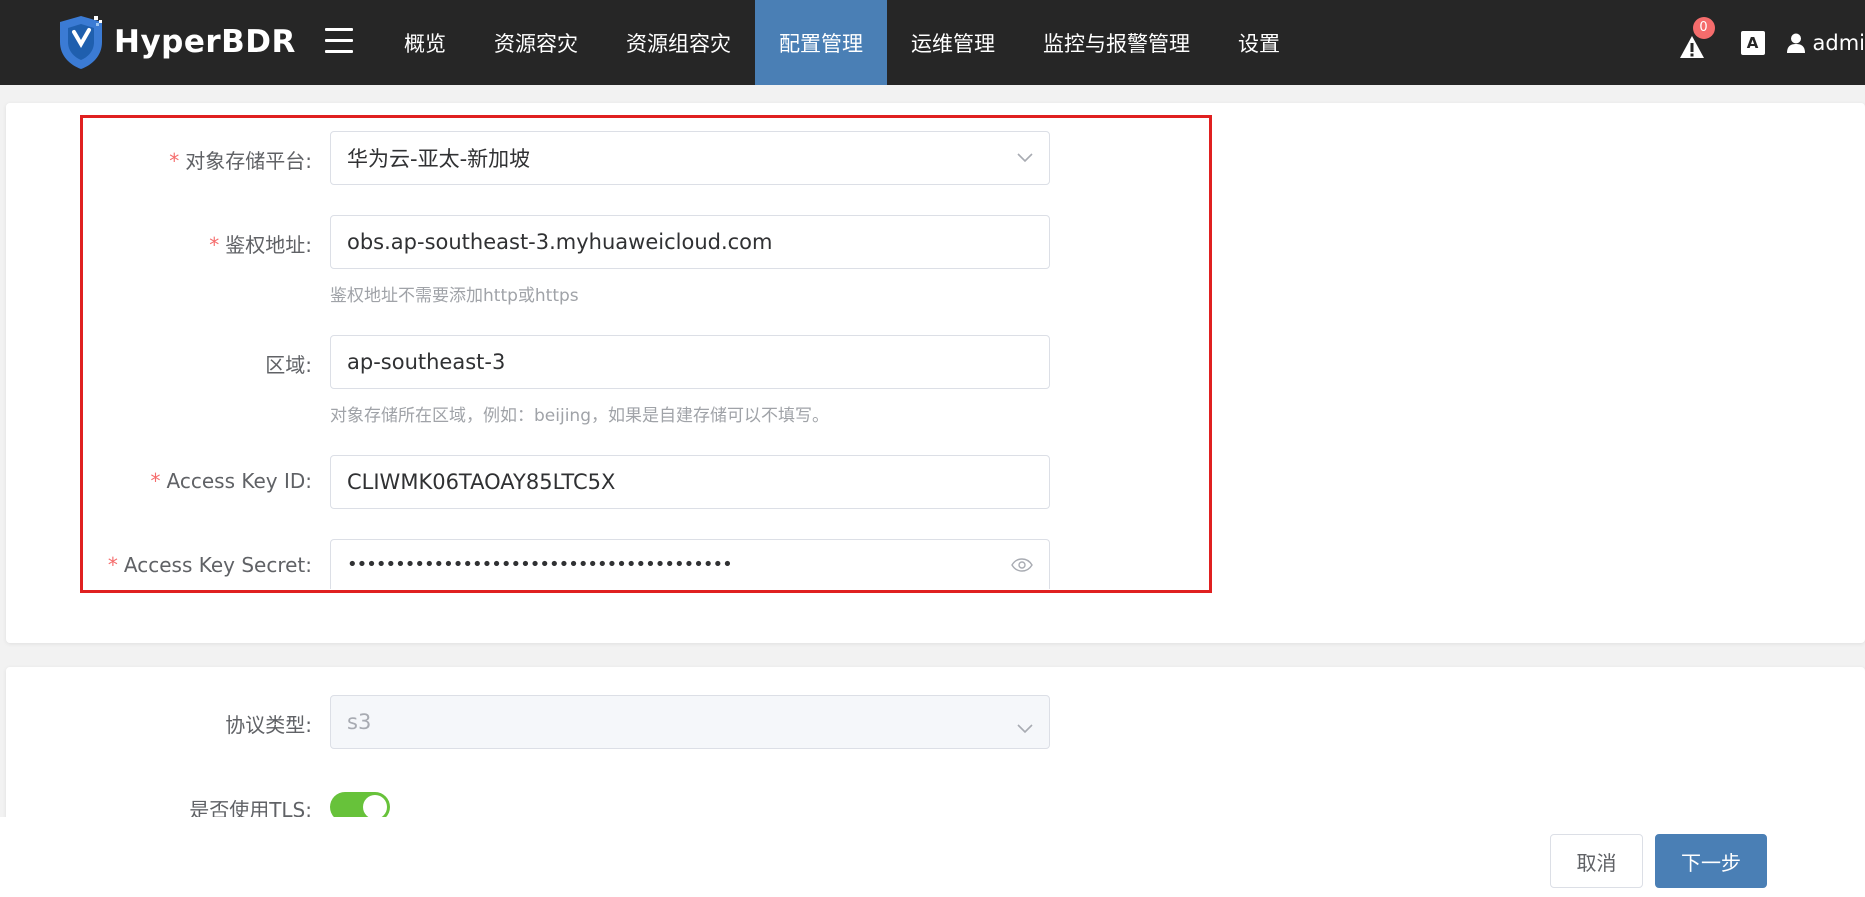 This screenshot has height=897, width=1865. Describe the element at coordinates (1116, 42) in the screenshot. I see `nav-item-monitoring-alerts: 监控与报警管理` at that location.